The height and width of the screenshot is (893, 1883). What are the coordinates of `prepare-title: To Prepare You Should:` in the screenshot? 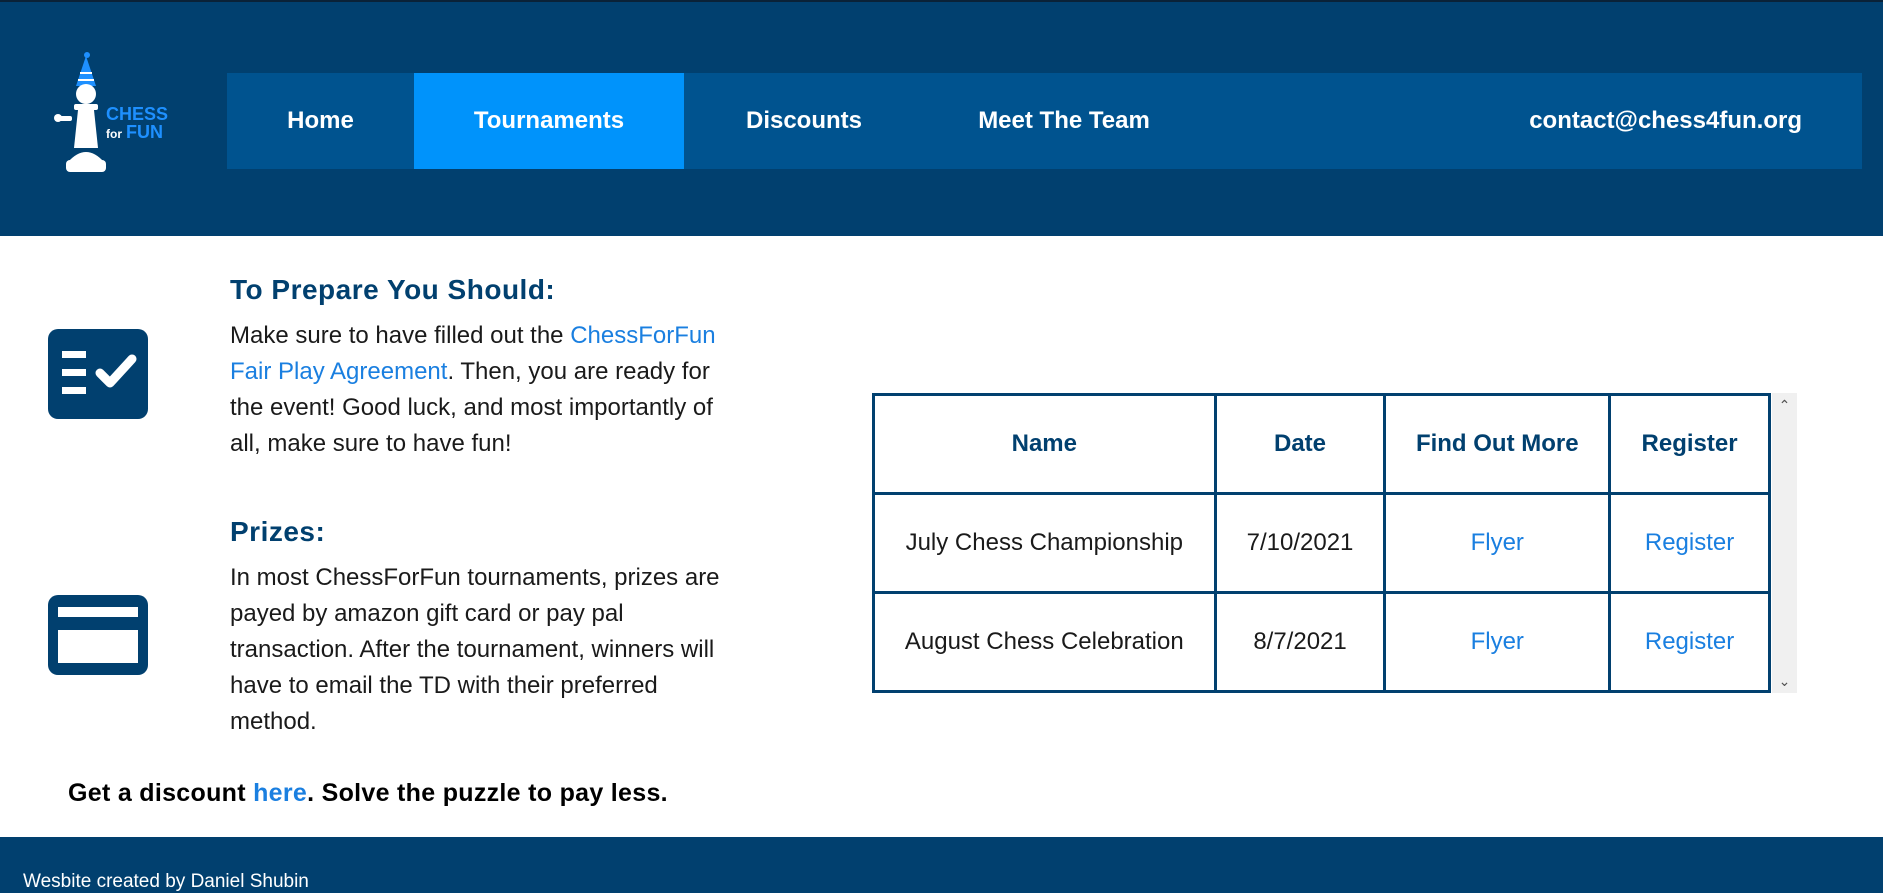 It's located at (393, 289).